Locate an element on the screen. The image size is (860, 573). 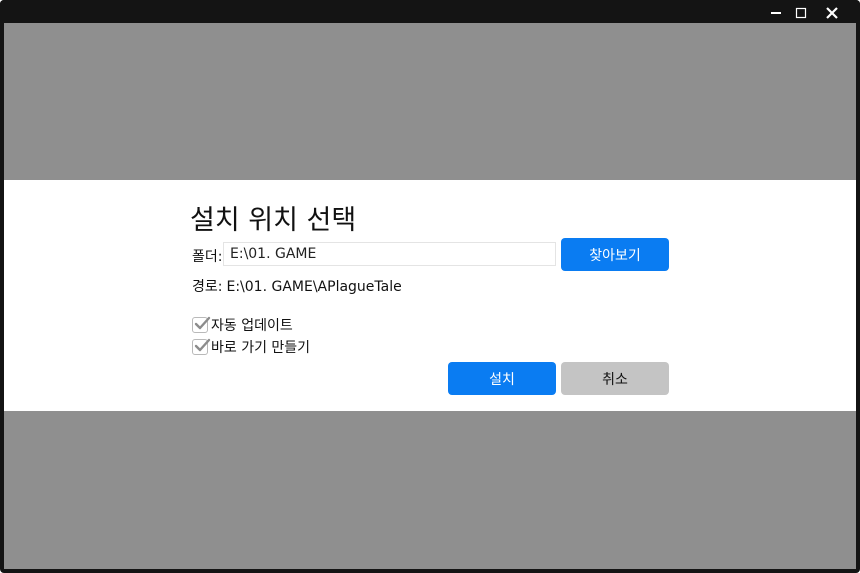
maximize-button is located at coordinates (801, 11).